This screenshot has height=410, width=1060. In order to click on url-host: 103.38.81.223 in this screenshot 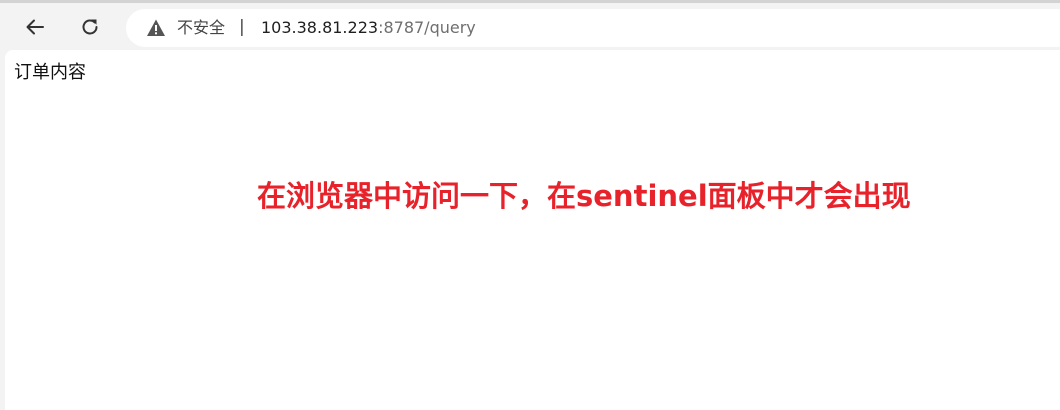, I will do `click(320, 27)`.